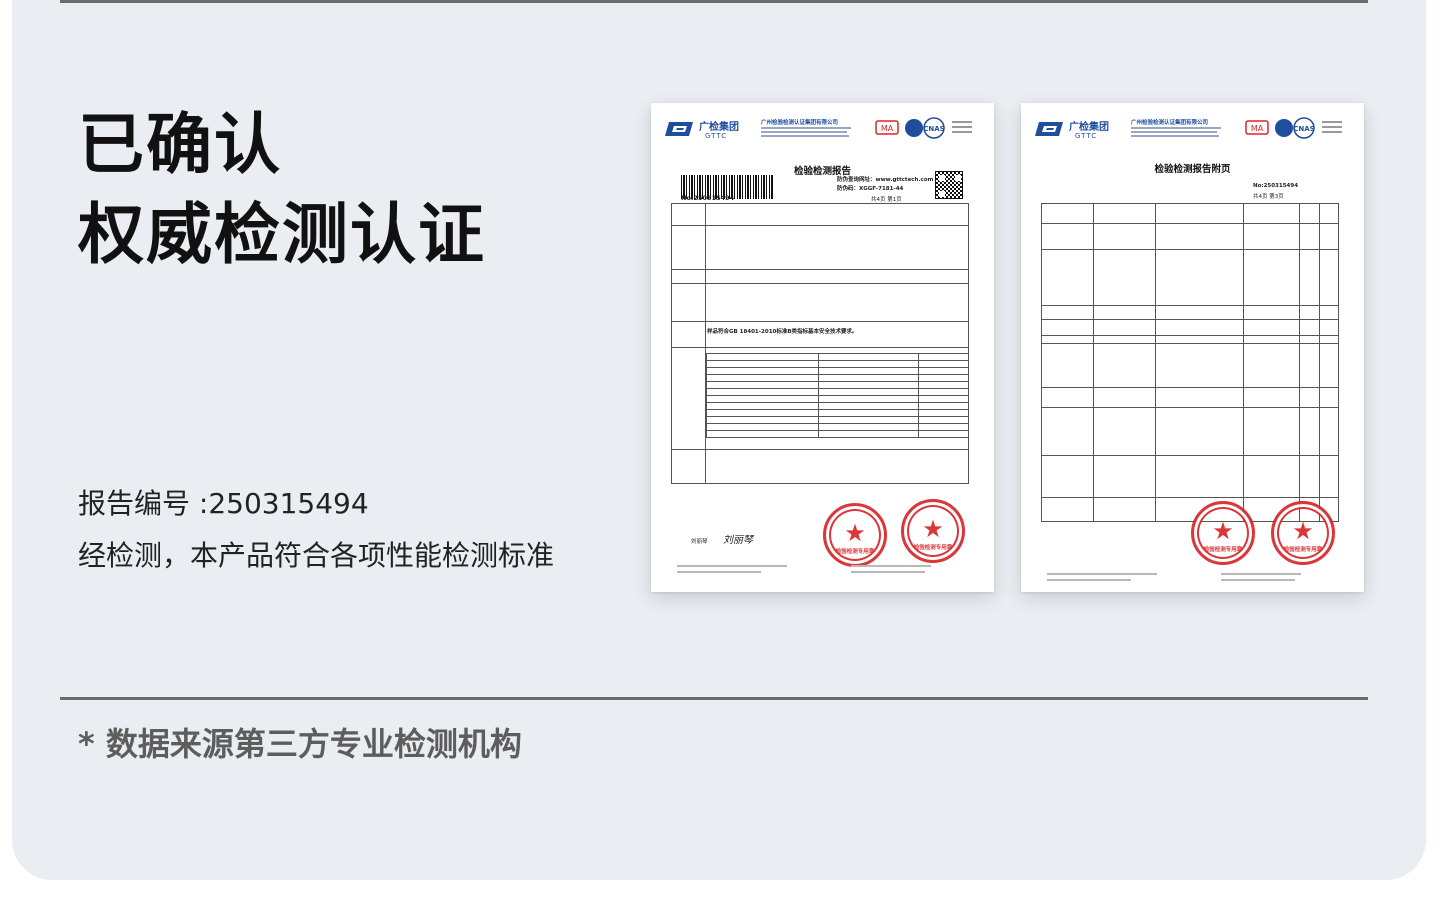  What do you see at coordinates (820, 343) in the screenshot?
I see `report-main-table` at bounding box center [820, 343].